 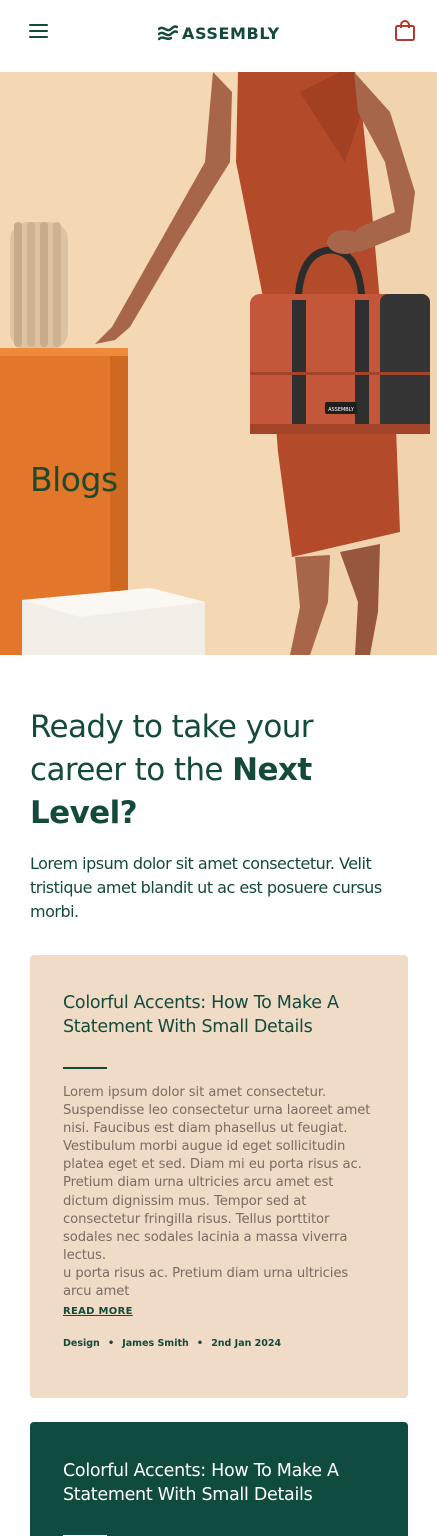 What do you see at coordinates (168, 33) in the screenshot?
I see `wave-logo-icon` at bounding box center [168, 33].